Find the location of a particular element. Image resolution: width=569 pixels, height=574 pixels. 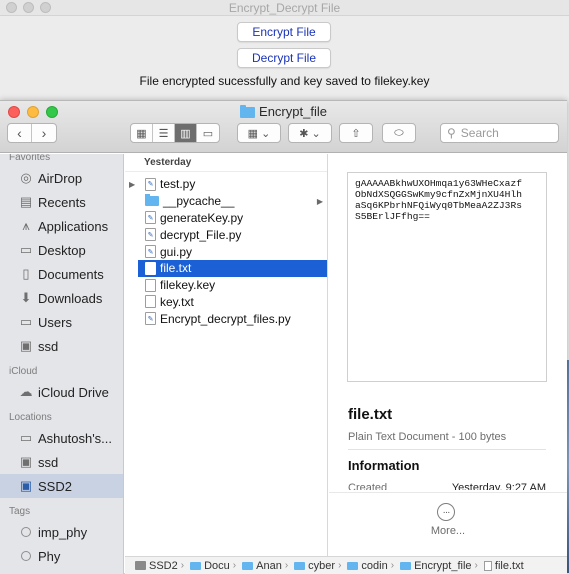

sidebar-item-airdrop: ◎ AirDrop is located at coordinates (61, 178).